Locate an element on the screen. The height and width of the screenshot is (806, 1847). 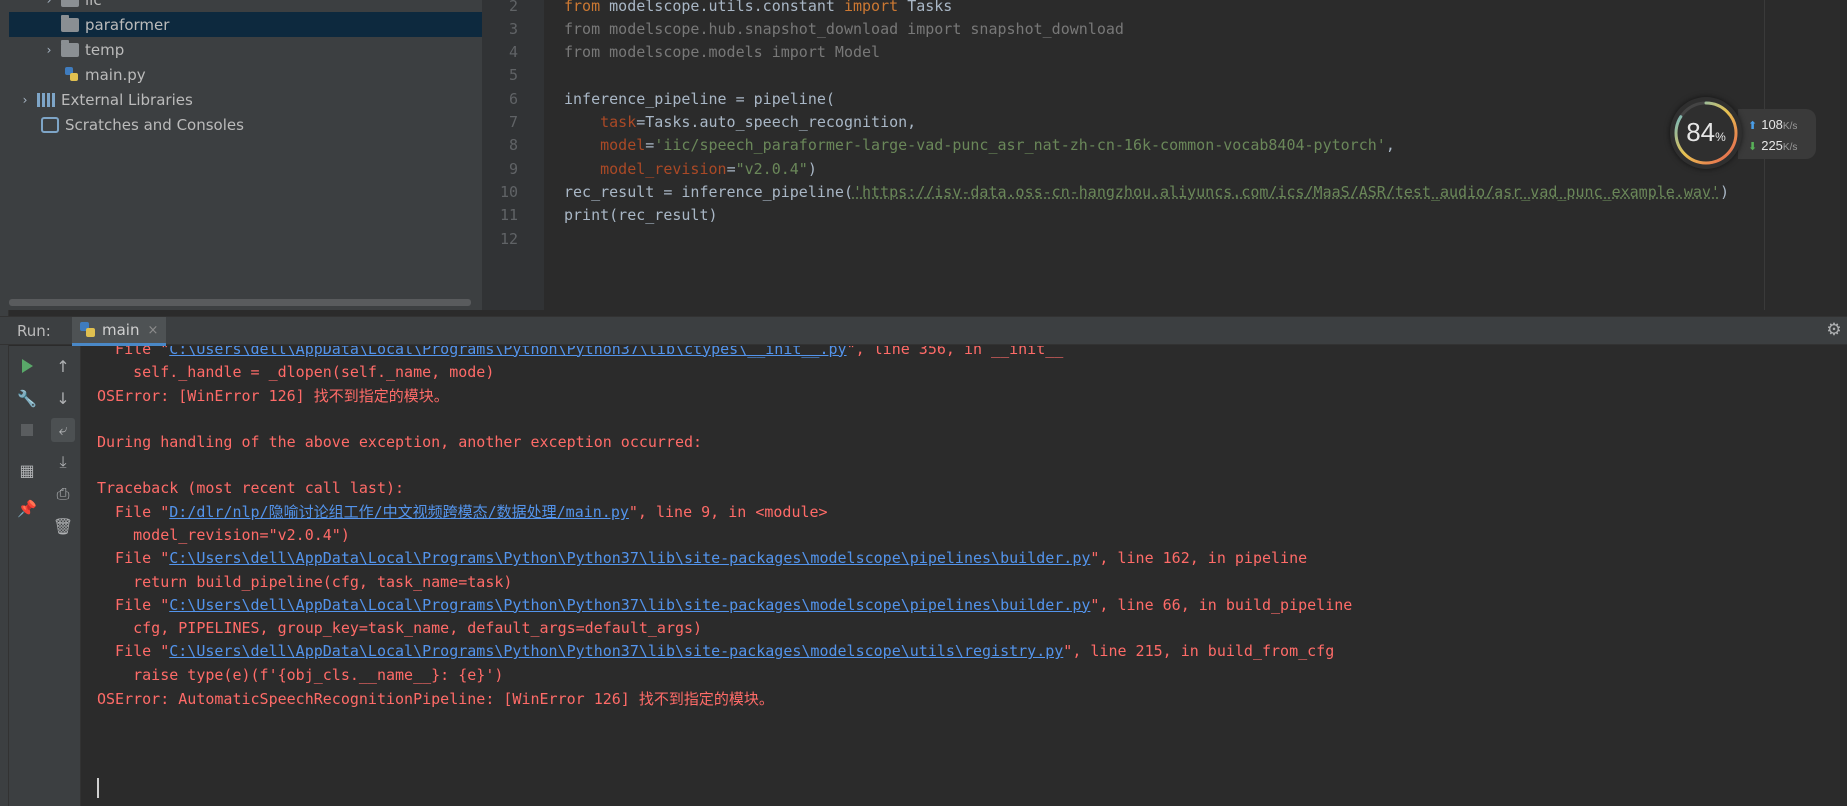
tree-item-main-py: main.py is located at coordinates (245, 74).